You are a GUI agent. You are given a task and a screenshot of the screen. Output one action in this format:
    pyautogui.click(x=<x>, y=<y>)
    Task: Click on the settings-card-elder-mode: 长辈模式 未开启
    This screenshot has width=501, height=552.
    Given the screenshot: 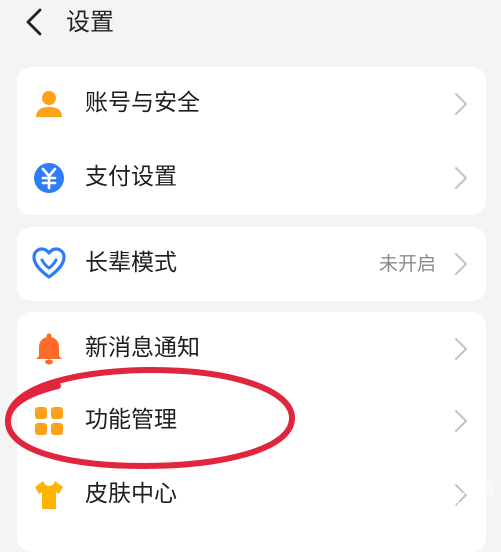 What is the action you would take?
    pyautogui.click(x=251, y=264)
    